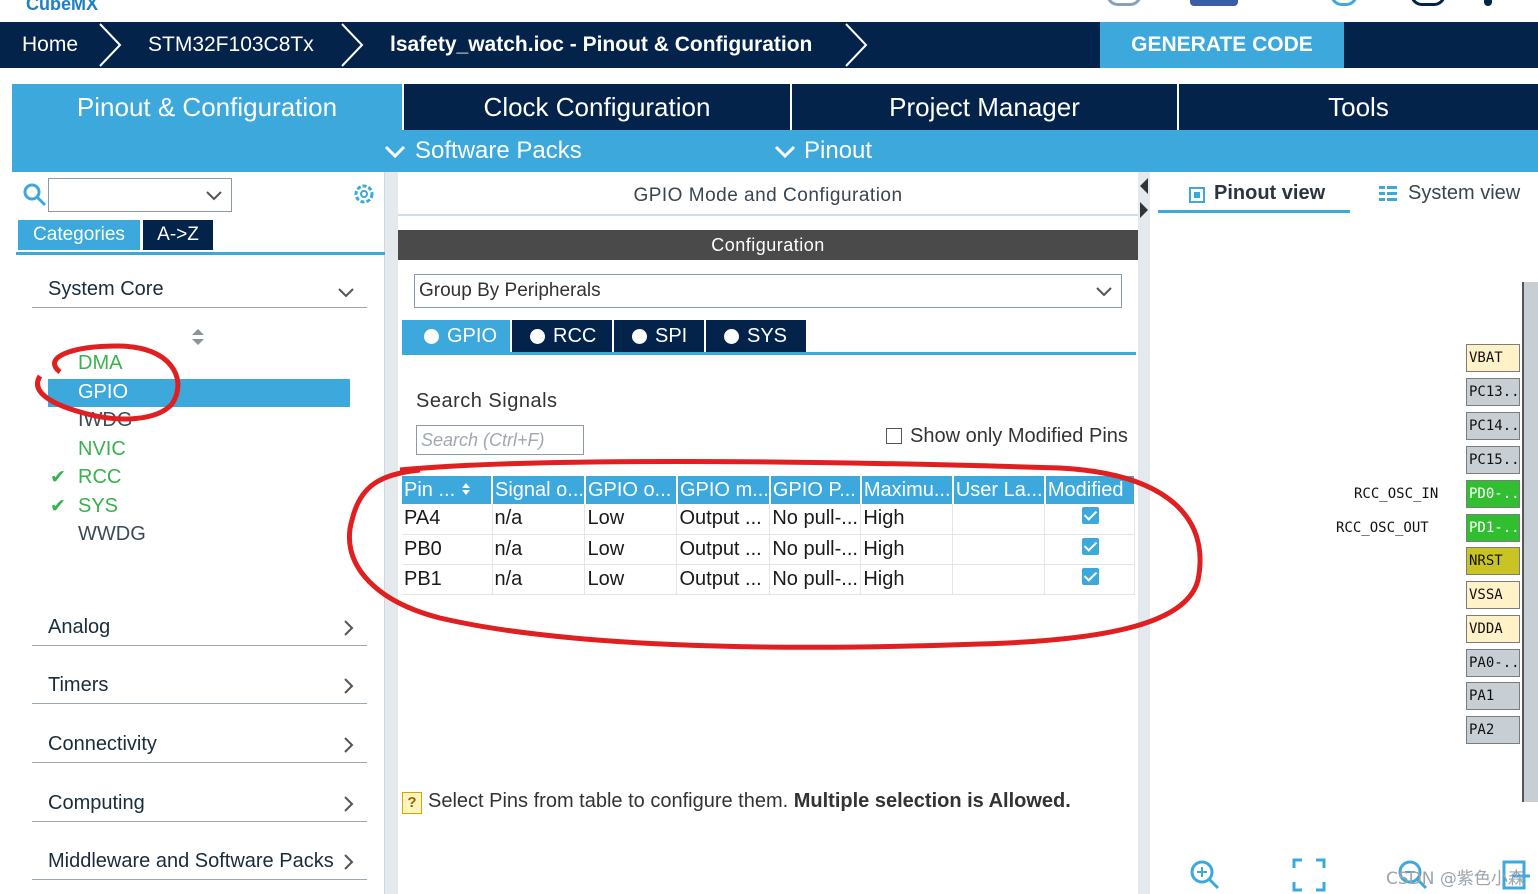  Describe the element at coordinates (140, 195) in the screenshot. I see `category-search-input` at that location.